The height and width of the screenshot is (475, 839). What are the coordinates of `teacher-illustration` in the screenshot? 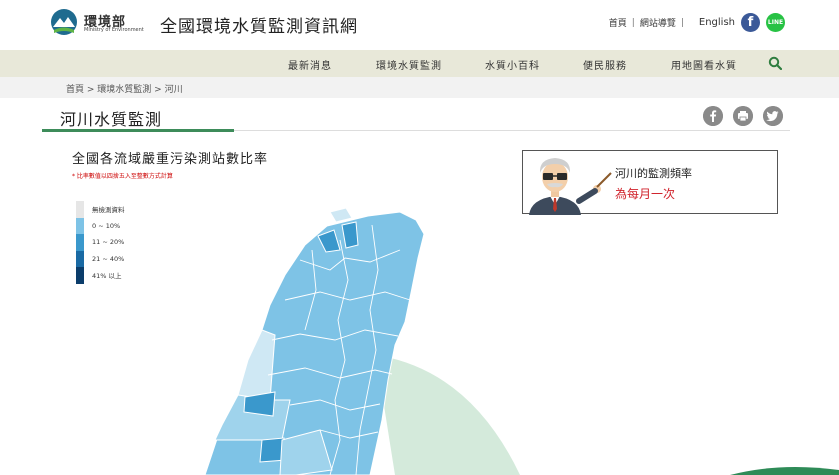 It's located at (570, 186).